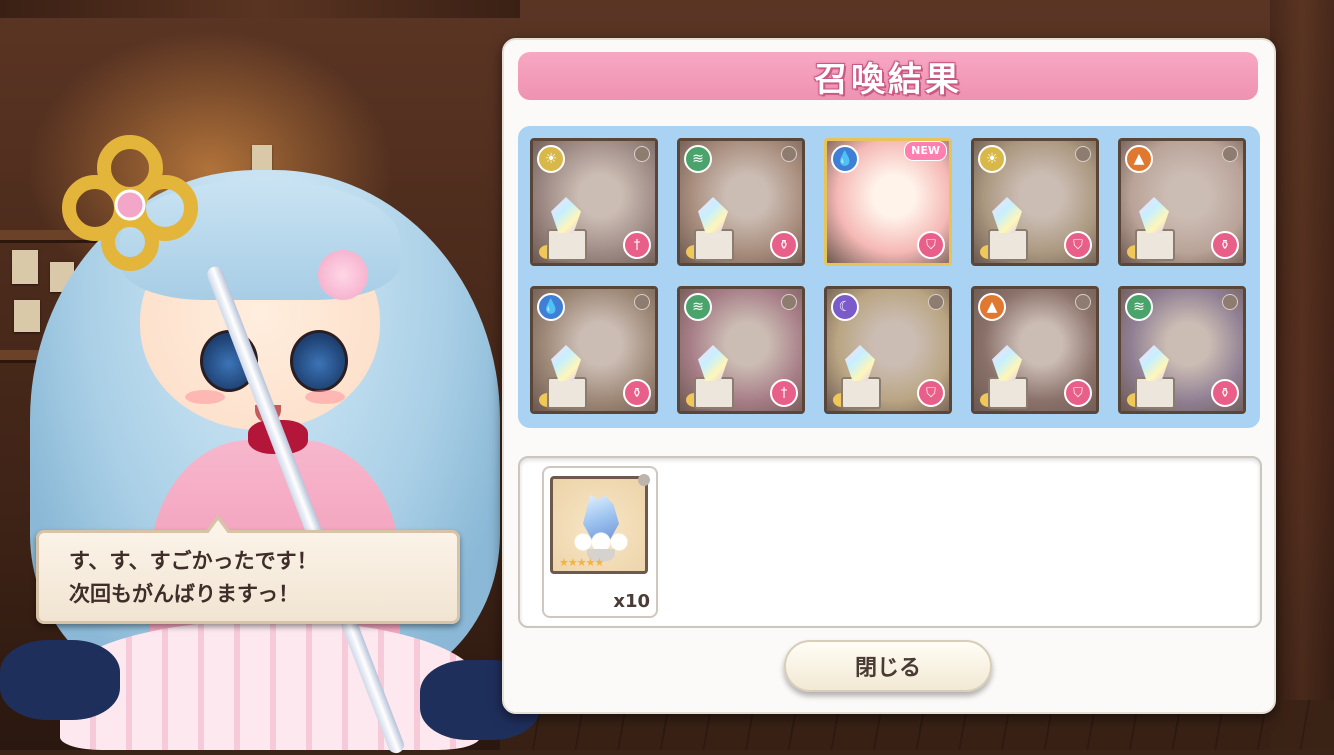  What do you see at coordinates (343, 275) in the screenshot?
I see `hair-flower` at bounding box center [343, 275].